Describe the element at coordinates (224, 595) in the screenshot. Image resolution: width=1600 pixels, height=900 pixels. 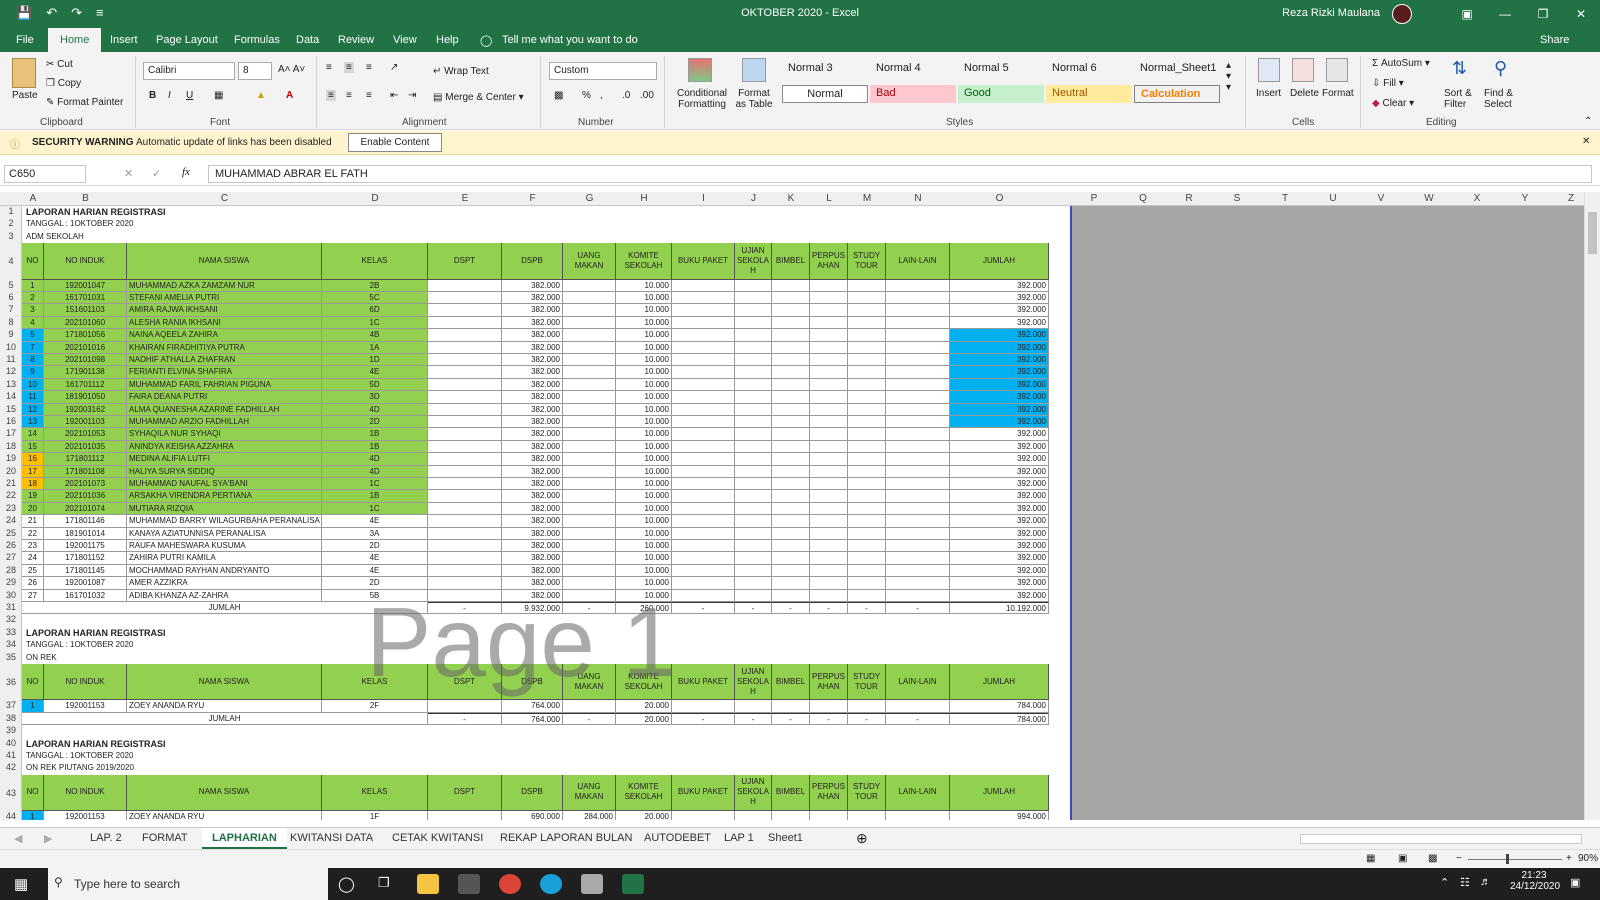
I see `table-cell: ADIBA KHANZA AZ-ZAHRA` at that location.